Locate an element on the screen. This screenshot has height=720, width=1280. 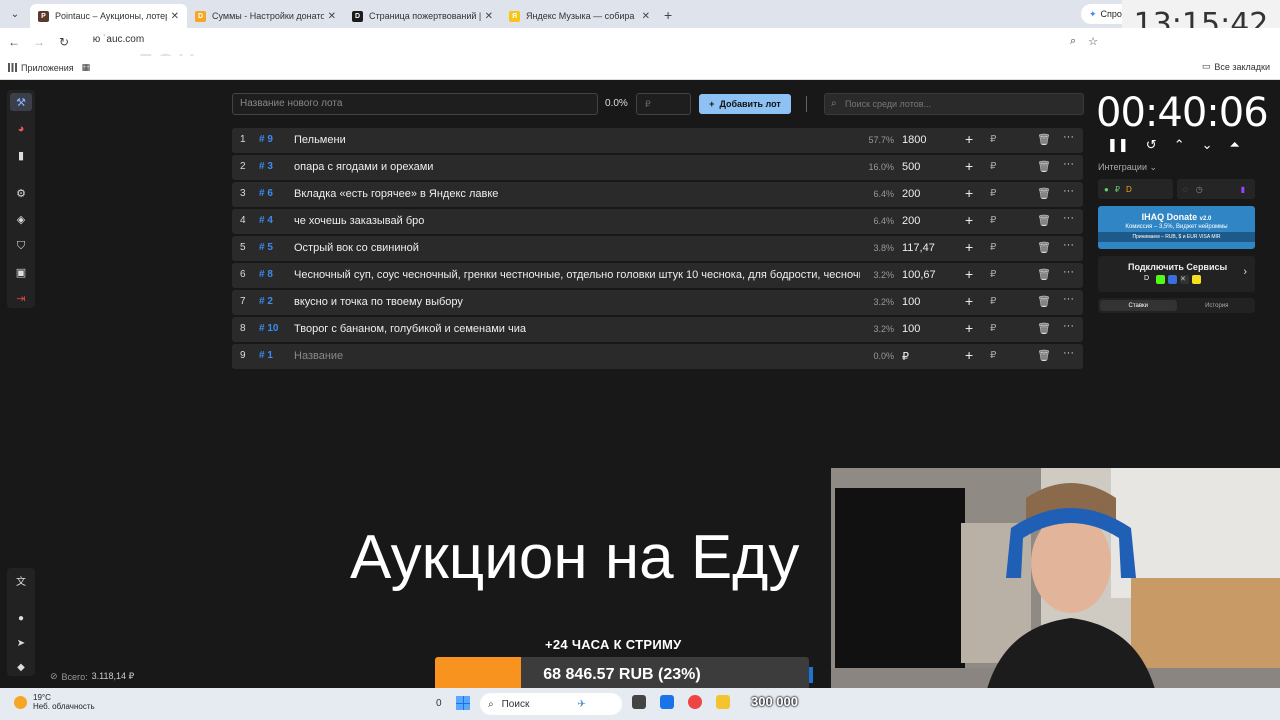
tab-bids: Ставки is located at coordinates (1138, 305).